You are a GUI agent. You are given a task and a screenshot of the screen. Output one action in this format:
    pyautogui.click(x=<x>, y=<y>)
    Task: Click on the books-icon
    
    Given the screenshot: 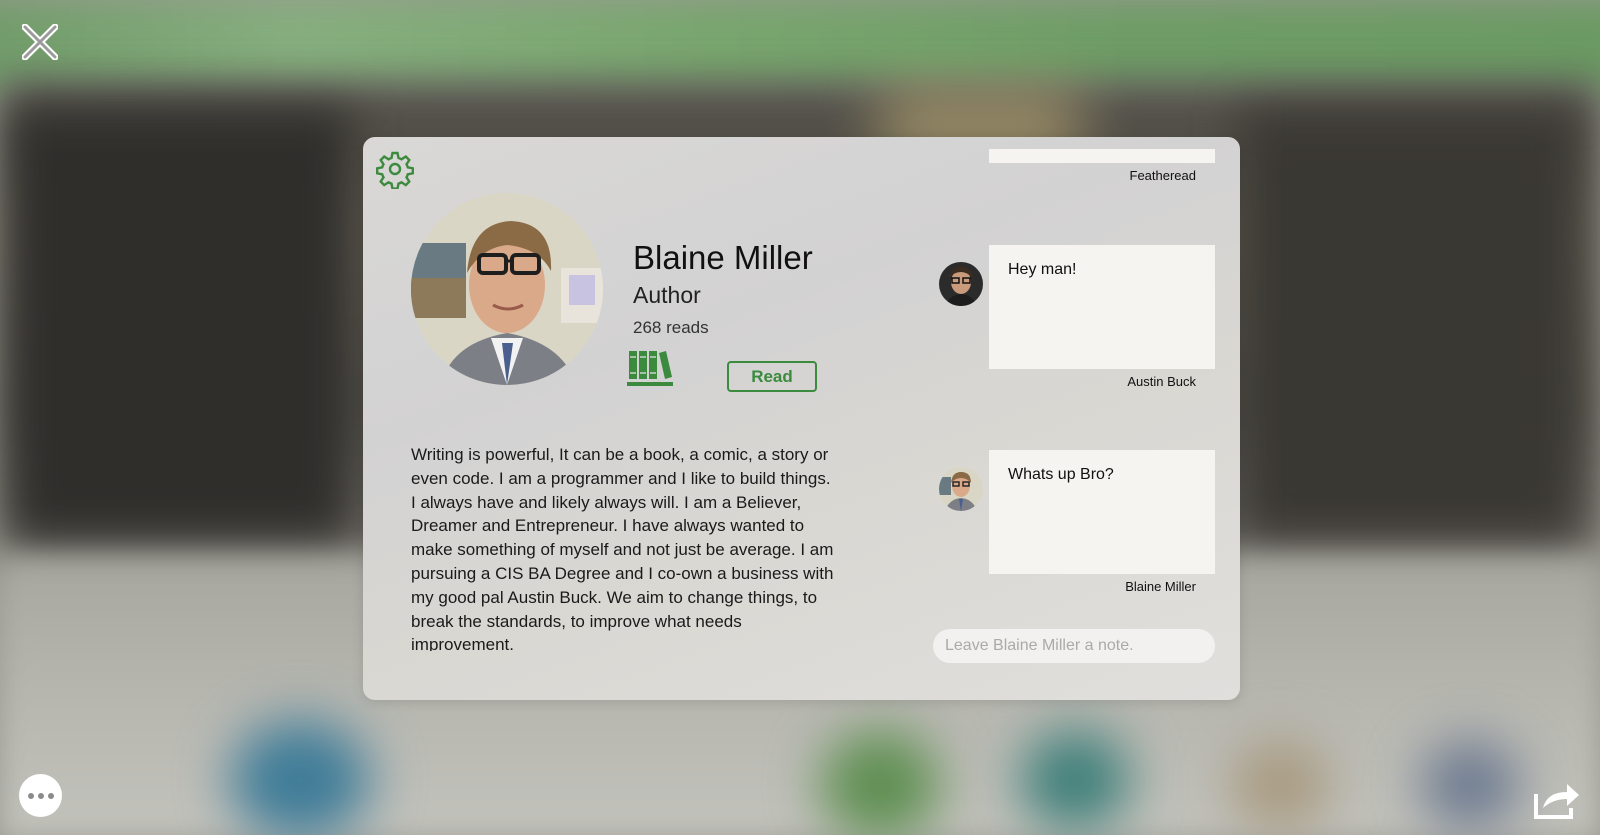 What is the action you would take?
    pyautogui.click(x=650, y=368)
    